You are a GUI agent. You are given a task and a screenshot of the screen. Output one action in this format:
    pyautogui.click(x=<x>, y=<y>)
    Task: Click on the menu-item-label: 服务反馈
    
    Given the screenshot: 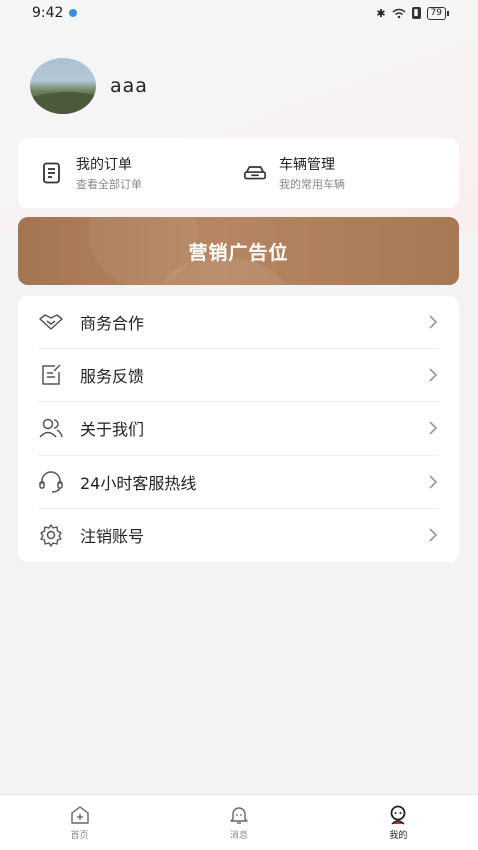 What is the action you would take?
    pyautogui.click(x=112, y=377)
    